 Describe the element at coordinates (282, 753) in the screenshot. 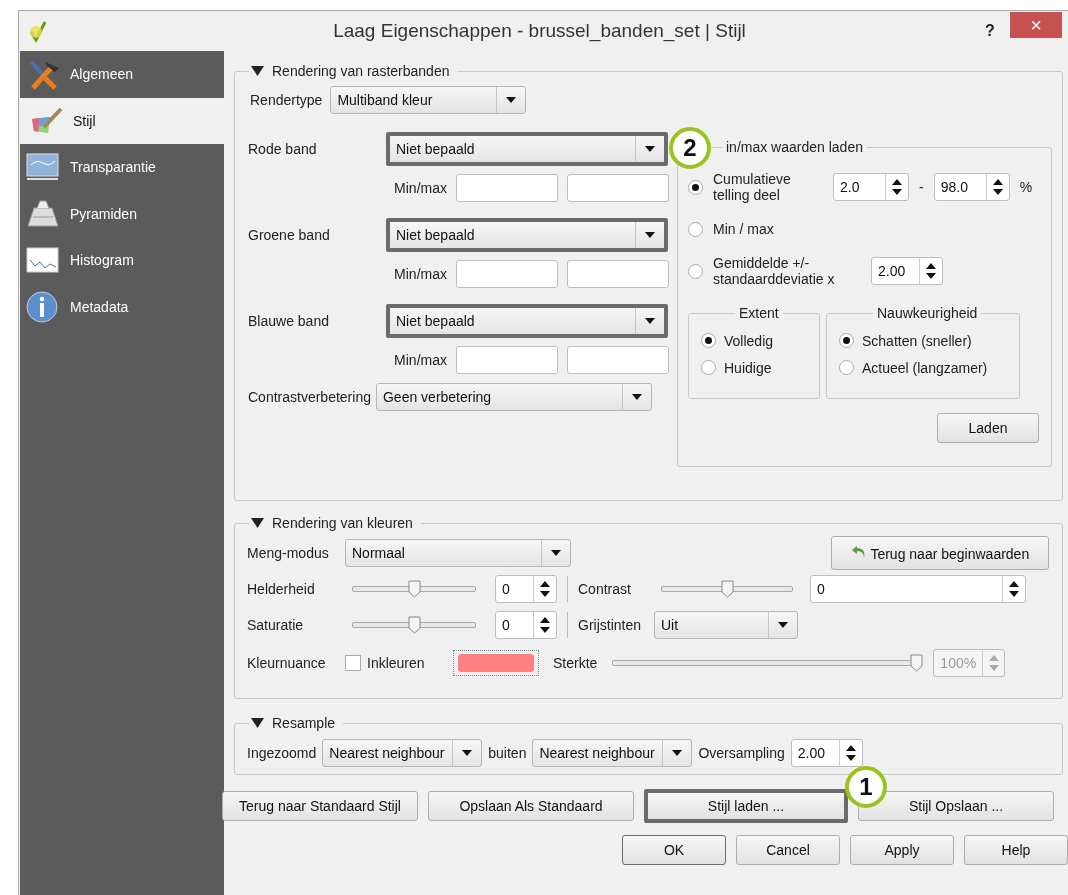

I see `field-label: Ingezoomd` at that location.